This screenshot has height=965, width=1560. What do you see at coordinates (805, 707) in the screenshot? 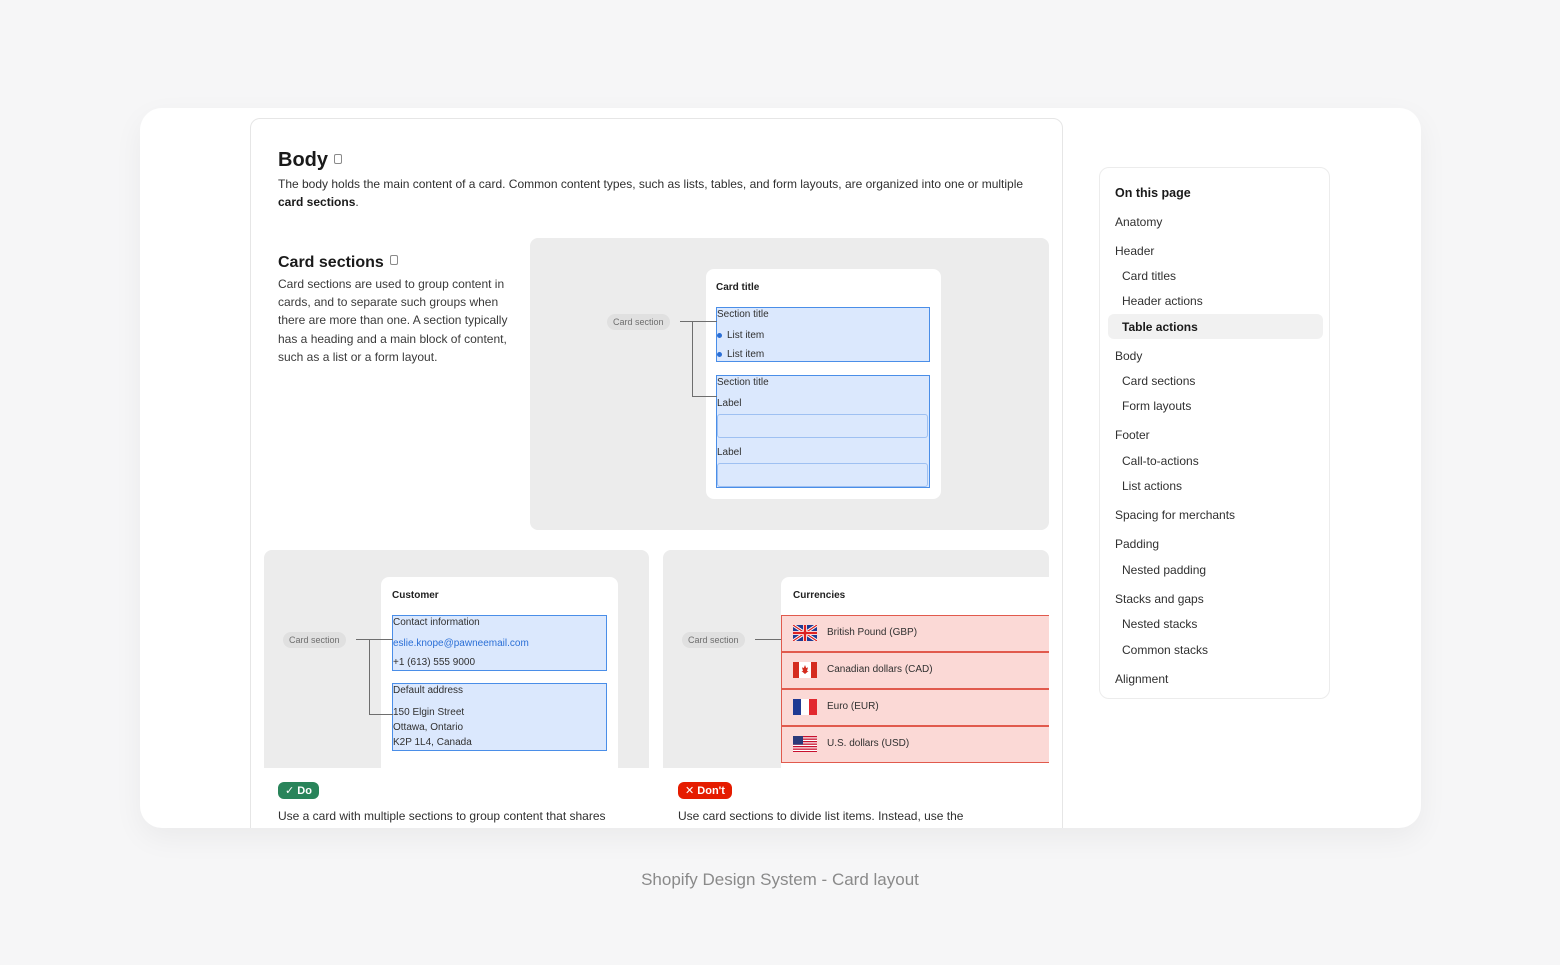
I see `france-flag-icon` at bounding box center [805, 707].